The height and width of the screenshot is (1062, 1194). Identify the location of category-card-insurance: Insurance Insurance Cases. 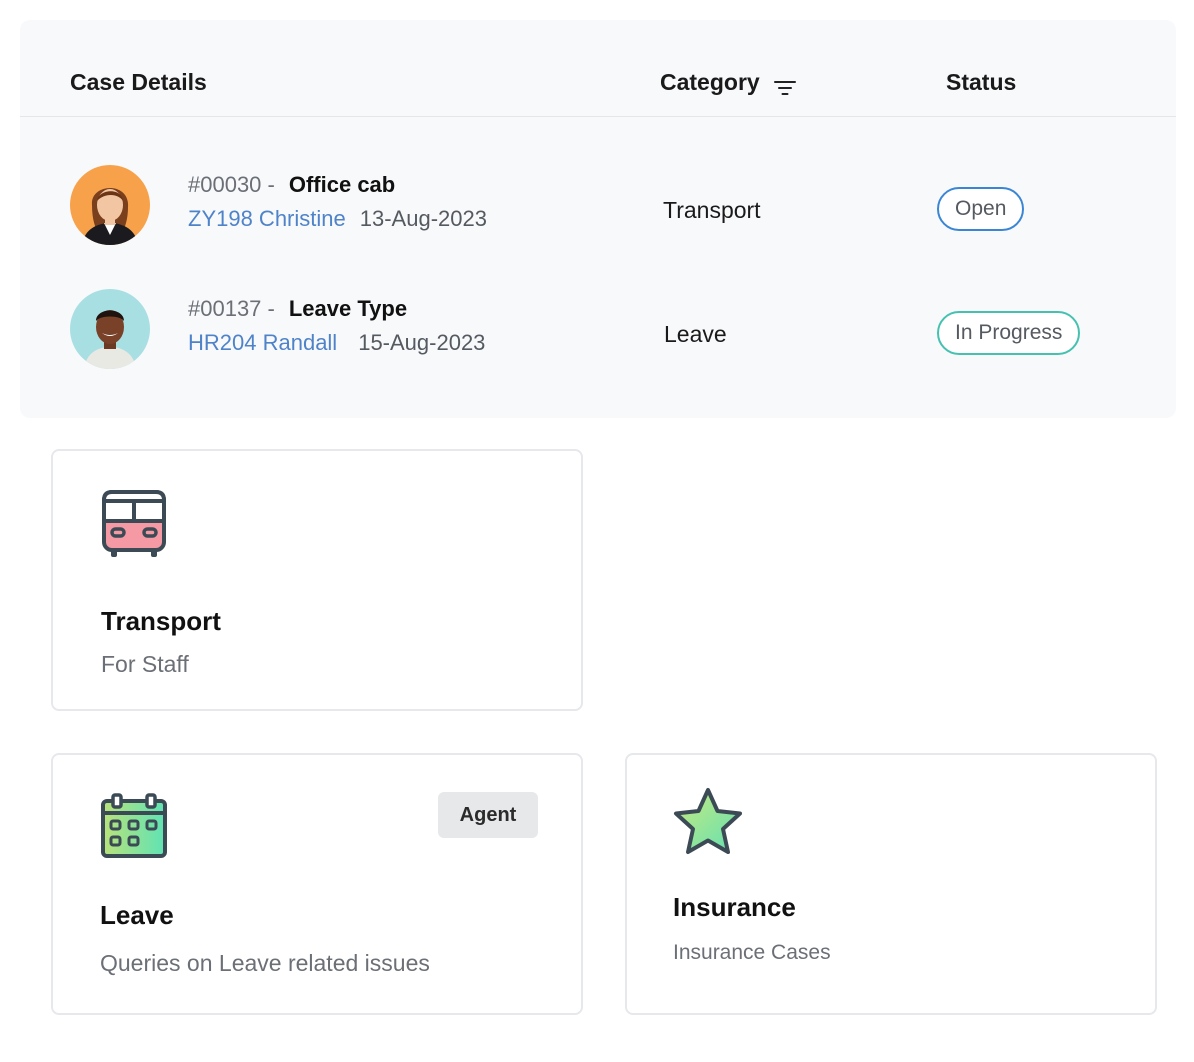
(891, 884).